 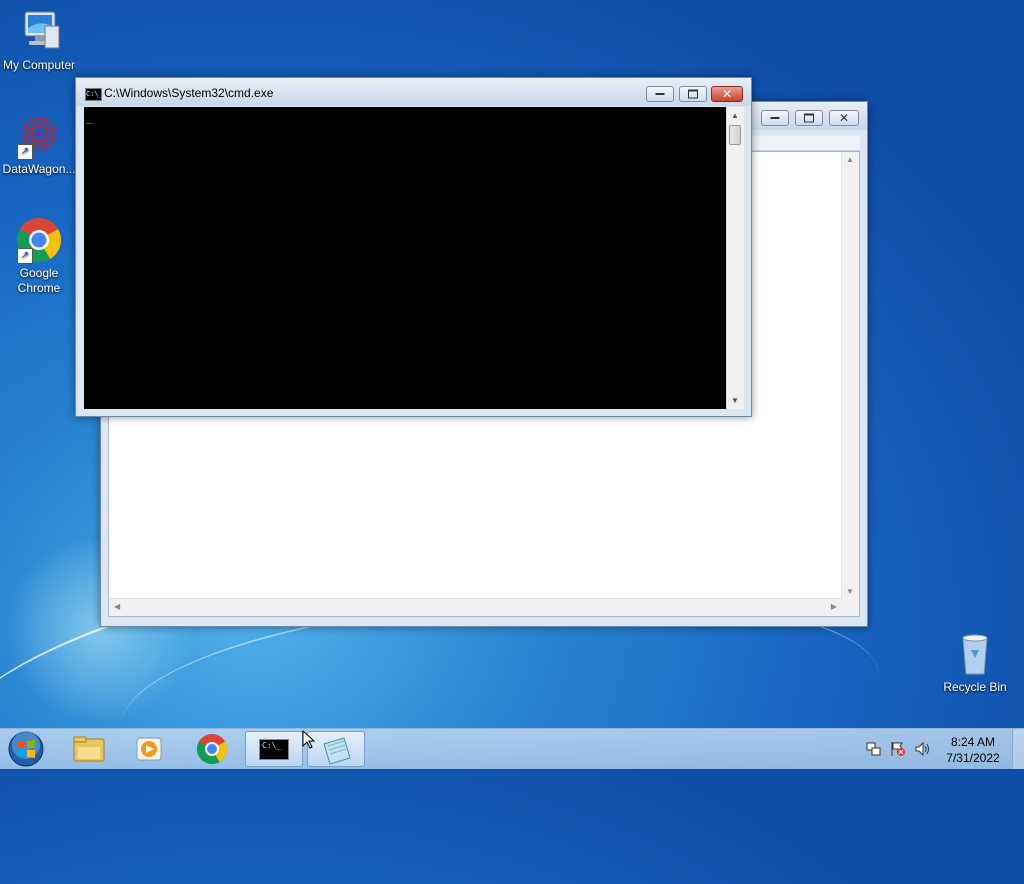 I want to click on recycle-bin-icon, so click(x=975, y=654).